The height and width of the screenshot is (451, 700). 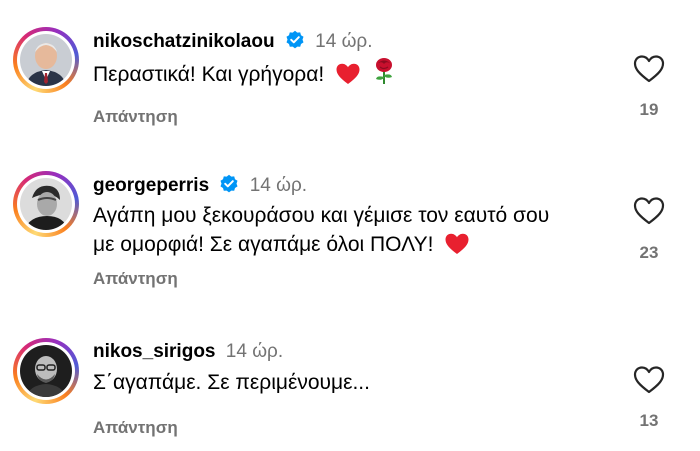 What do you see at coordinates (135, 428) in the screenshot?
I see `reply-button: Απάντηση` at bounding box center [135, 428].